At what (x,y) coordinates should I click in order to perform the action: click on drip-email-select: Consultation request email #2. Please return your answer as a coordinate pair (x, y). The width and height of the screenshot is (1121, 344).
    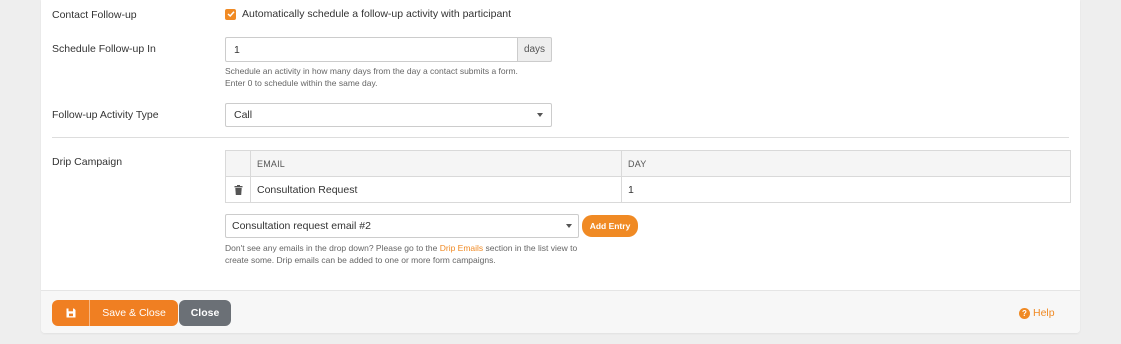
    Looking at the image, I should click on (402, 226).